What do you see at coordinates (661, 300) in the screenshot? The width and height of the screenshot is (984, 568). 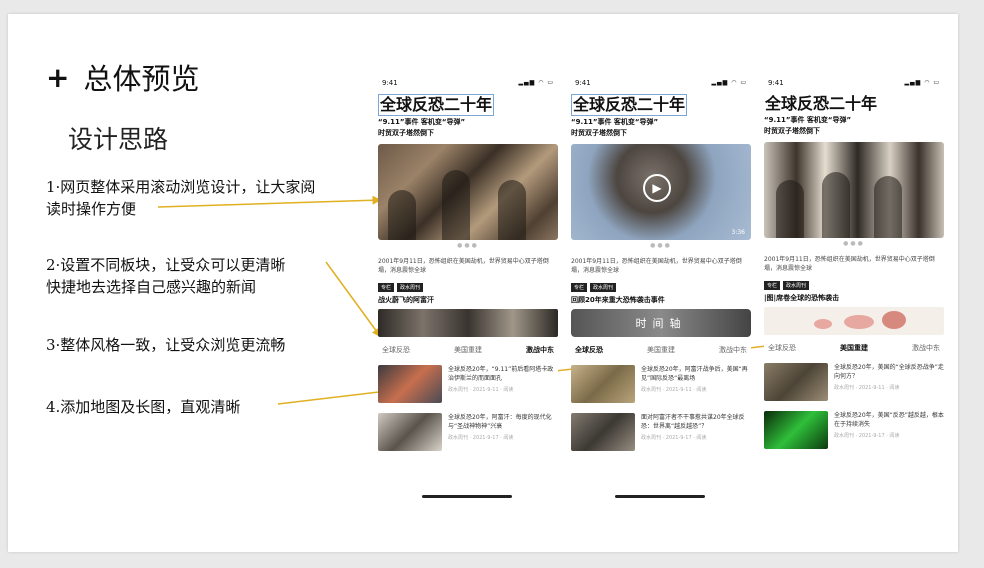 I see `feature-headline: 回顾20年来重大恐怖袭击事件` at bounding box center [661, 300].